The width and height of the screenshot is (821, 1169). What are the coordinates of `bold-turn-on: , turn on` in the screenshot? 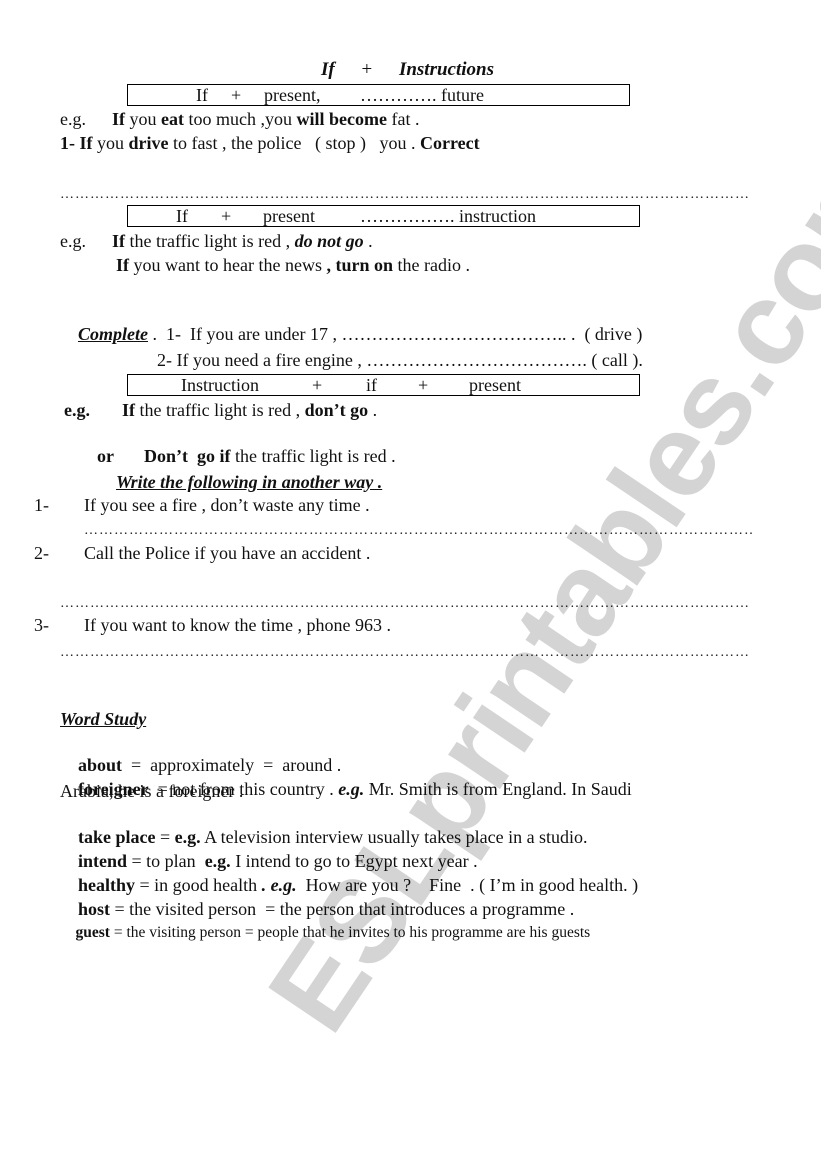 It's located at (359, 265).